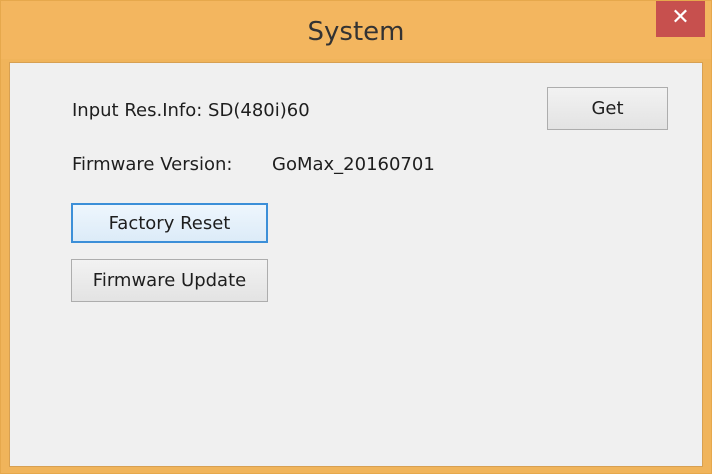 This screenshot has height=474, width=712. Describe the element at coordinates (169, 280) in the screenshot. I see `firmware-update-button: Firmware Update` at that location.